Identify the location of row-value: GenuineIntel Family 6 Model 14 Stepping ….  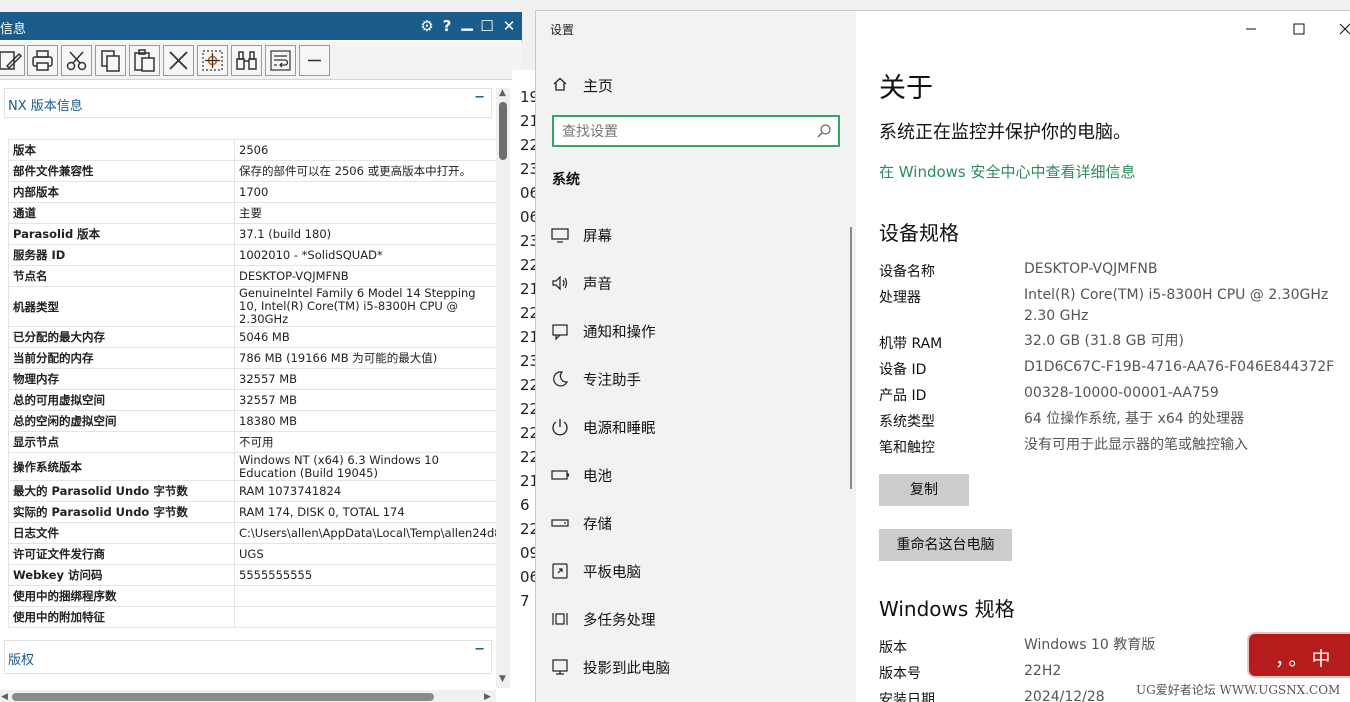
(366, 306).